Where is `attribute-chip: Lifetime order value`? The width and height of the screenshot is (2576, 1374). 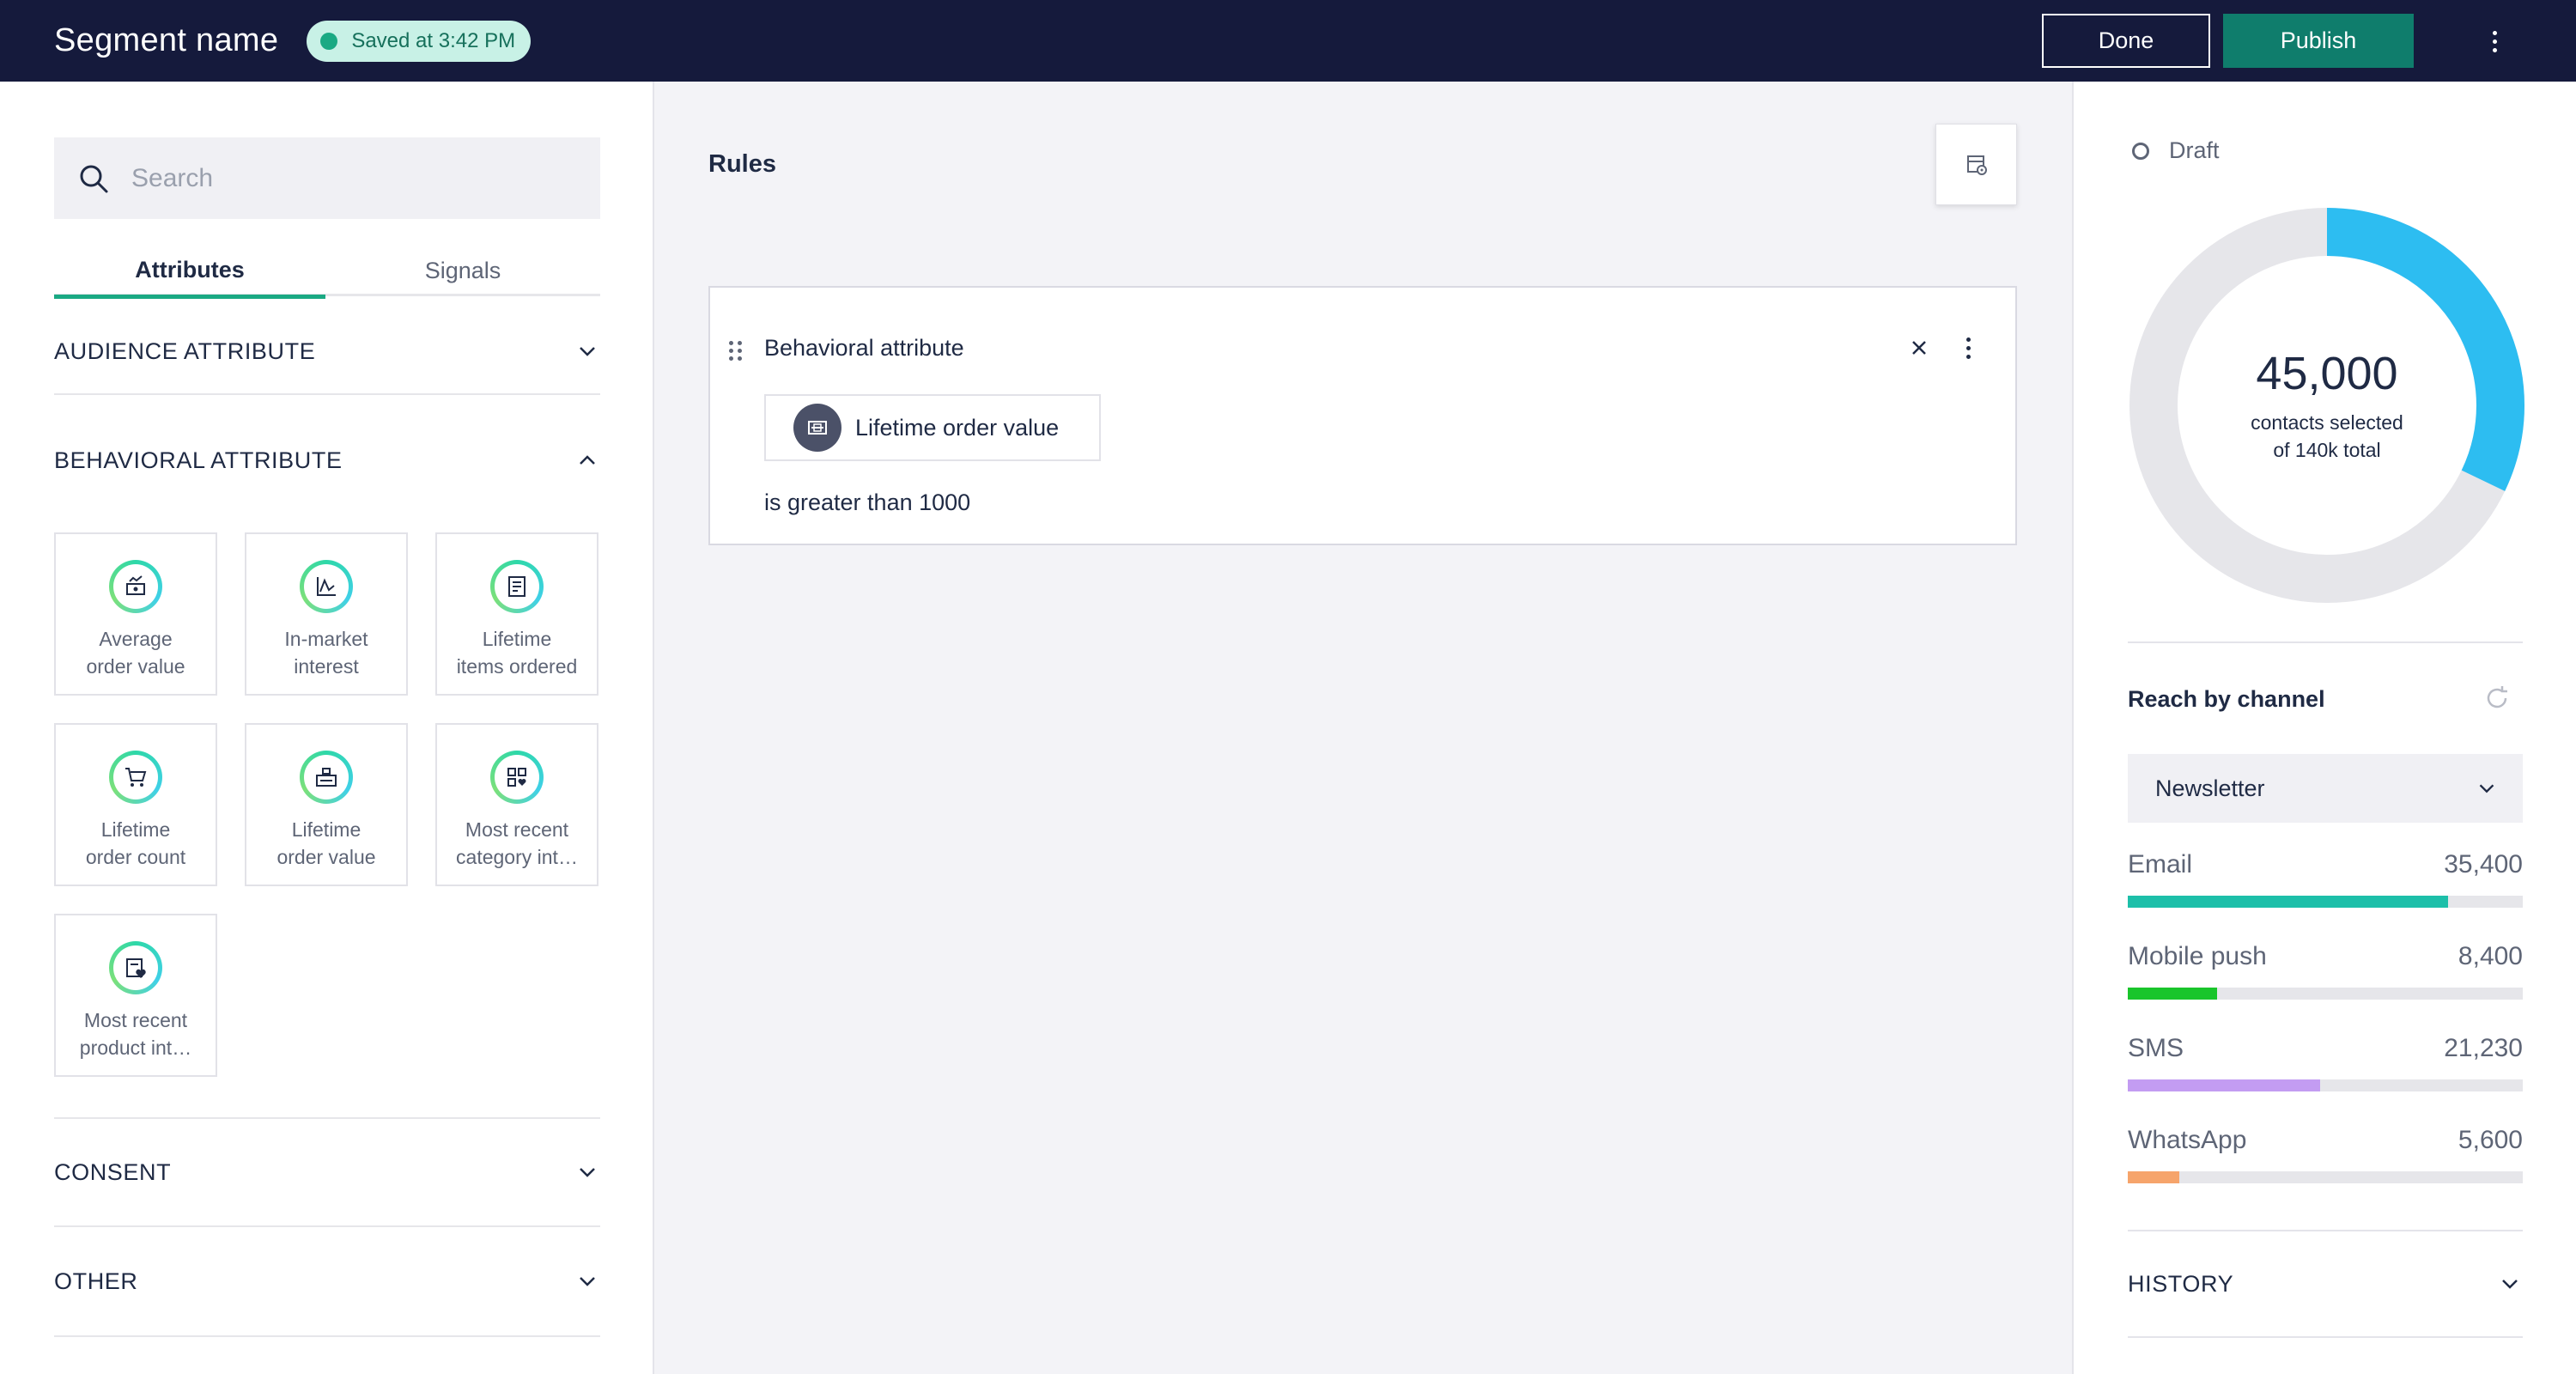 attribute-chip: Lifetime order value is located at coordinates (932, 427).